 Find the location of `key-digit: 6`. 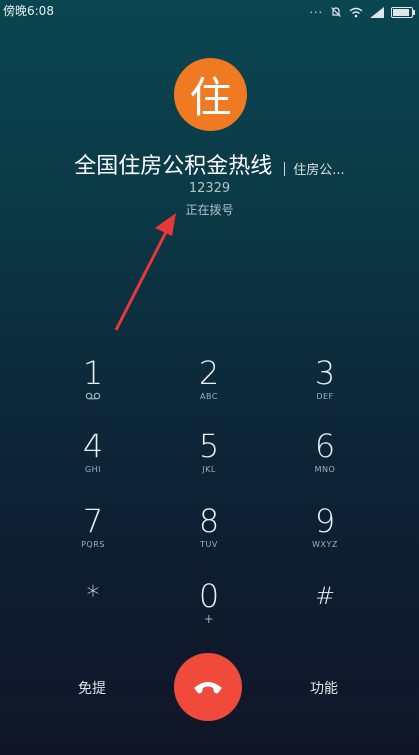

key-digit: 6 is located at coordinates (325, 446).